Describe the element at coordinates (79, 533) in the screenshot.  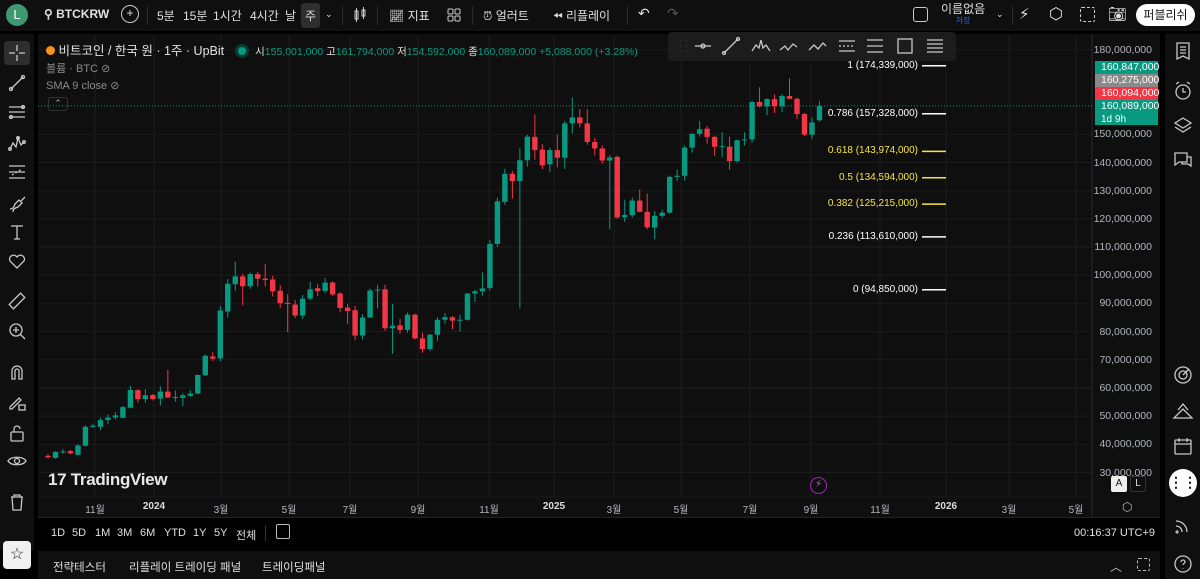
I see `range-button-5d: 5D` at that location.